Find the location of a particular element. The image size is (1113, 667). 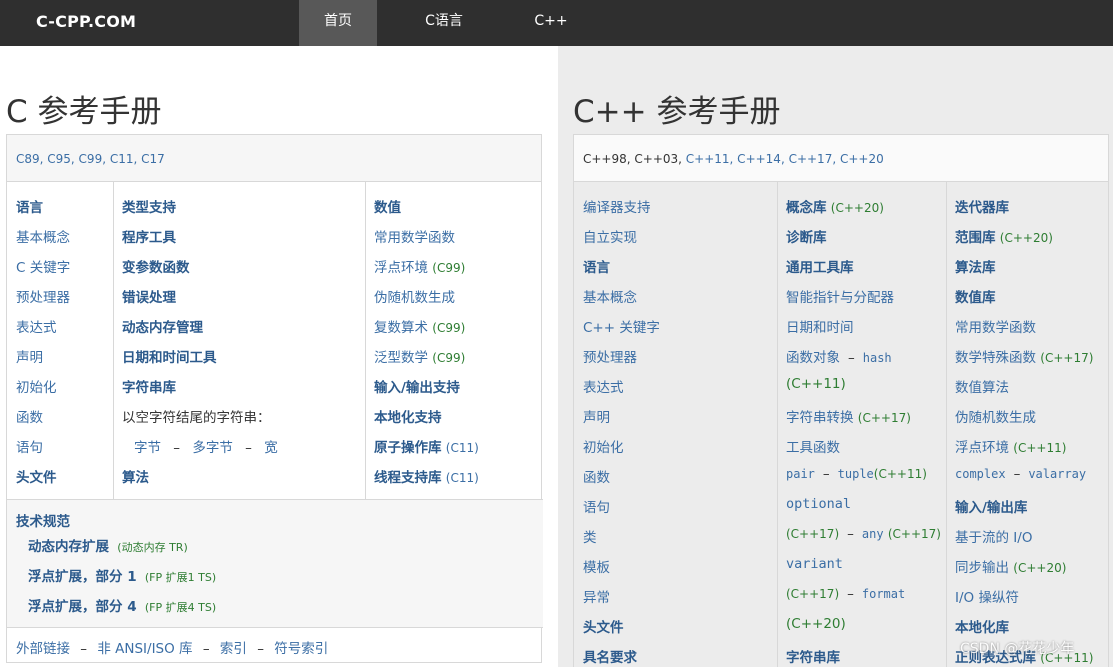

c-link-preprocessor: 预处理器 is located at coordinates (43, 296).